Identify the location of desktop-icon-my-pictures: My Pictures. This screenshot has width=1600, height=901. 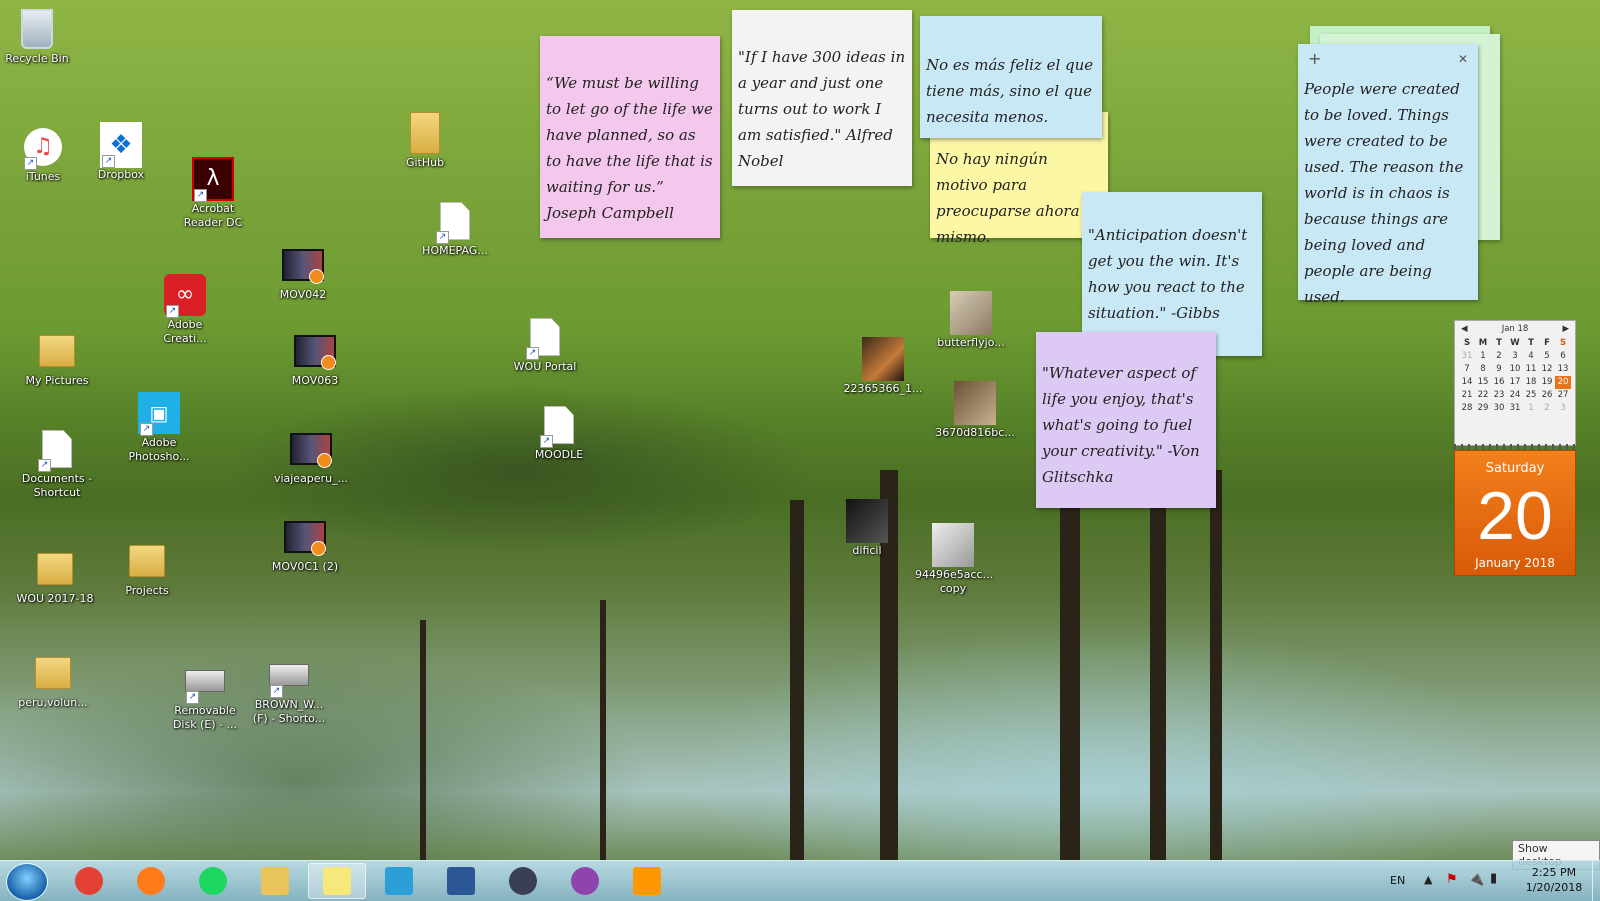
(57, 359).